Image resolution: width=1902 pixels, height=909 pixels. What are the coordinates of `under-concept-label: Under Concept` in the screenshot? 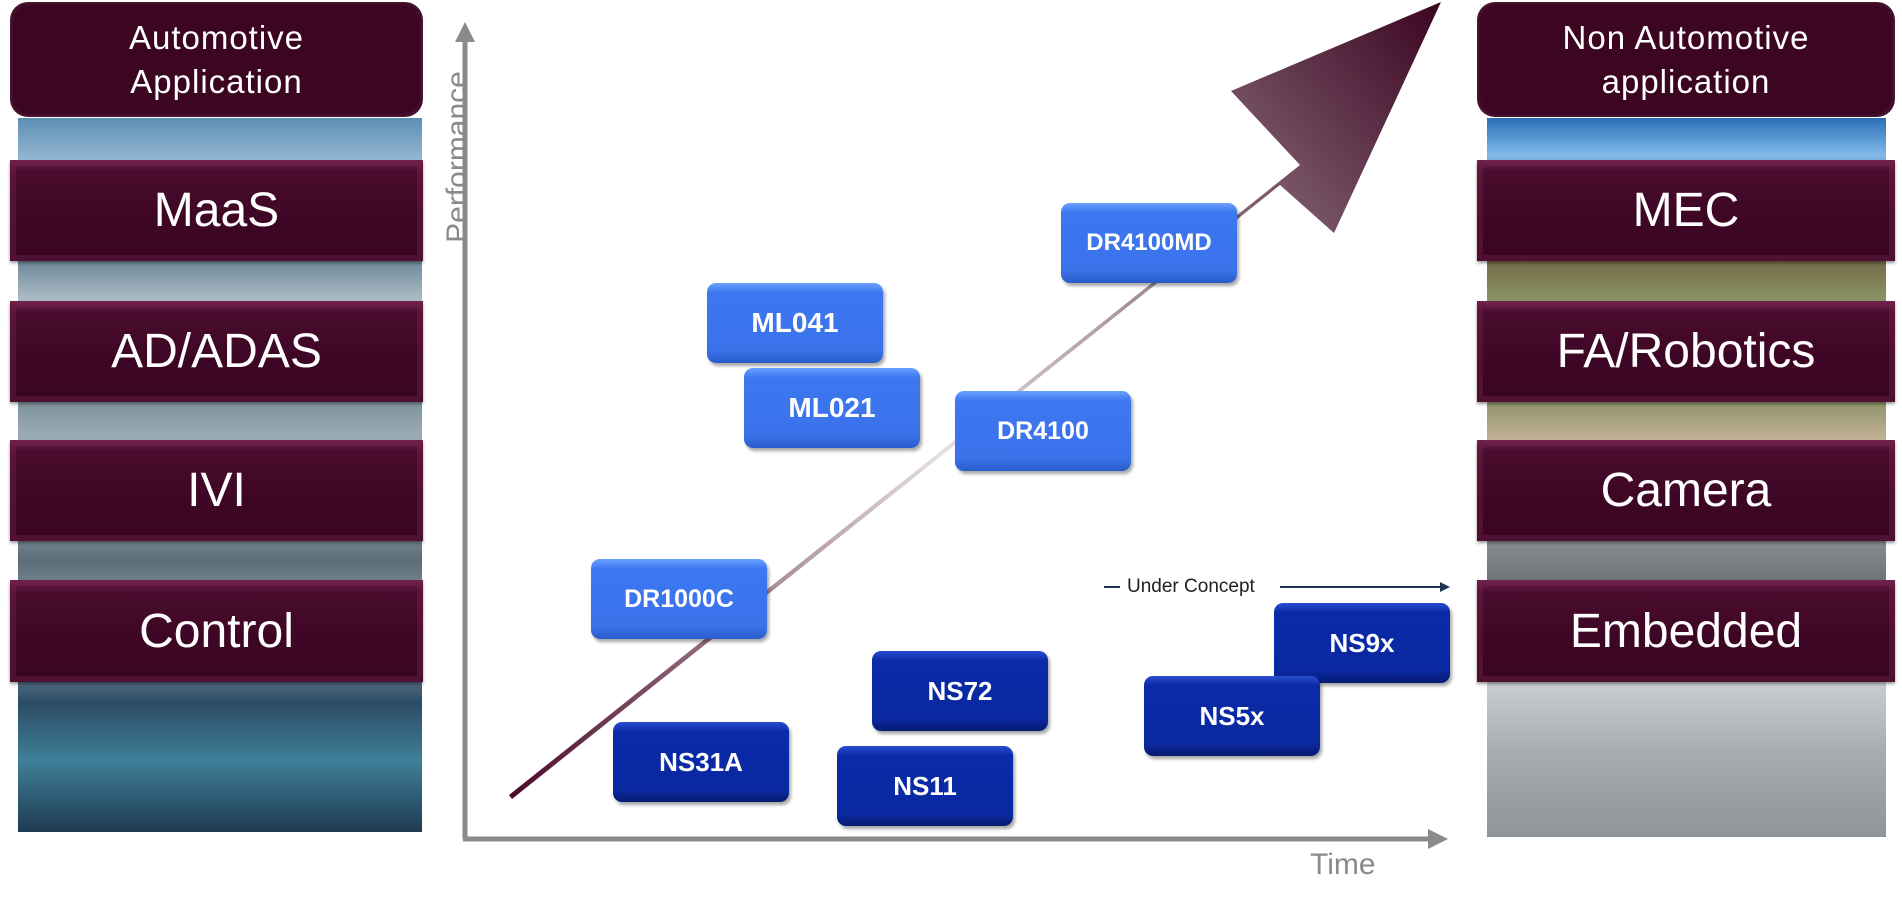 It's located at (1191, 586).